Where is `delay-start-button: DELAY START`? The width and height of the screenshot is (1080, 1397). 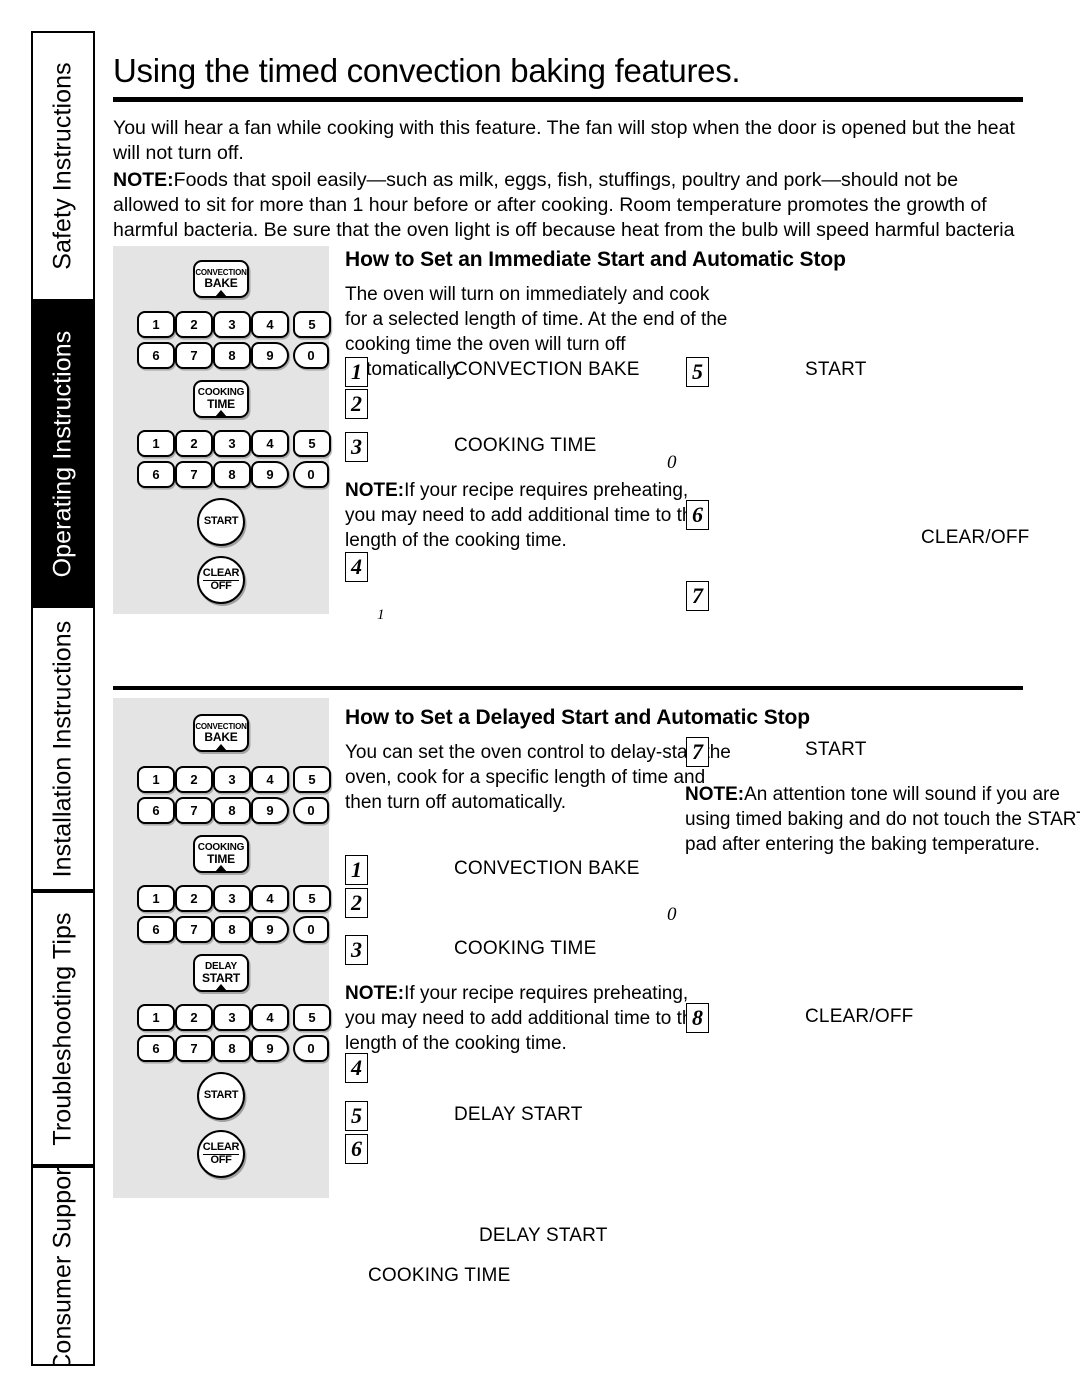 delay-start-button: DELAY START is located at coordinates (221, 973).